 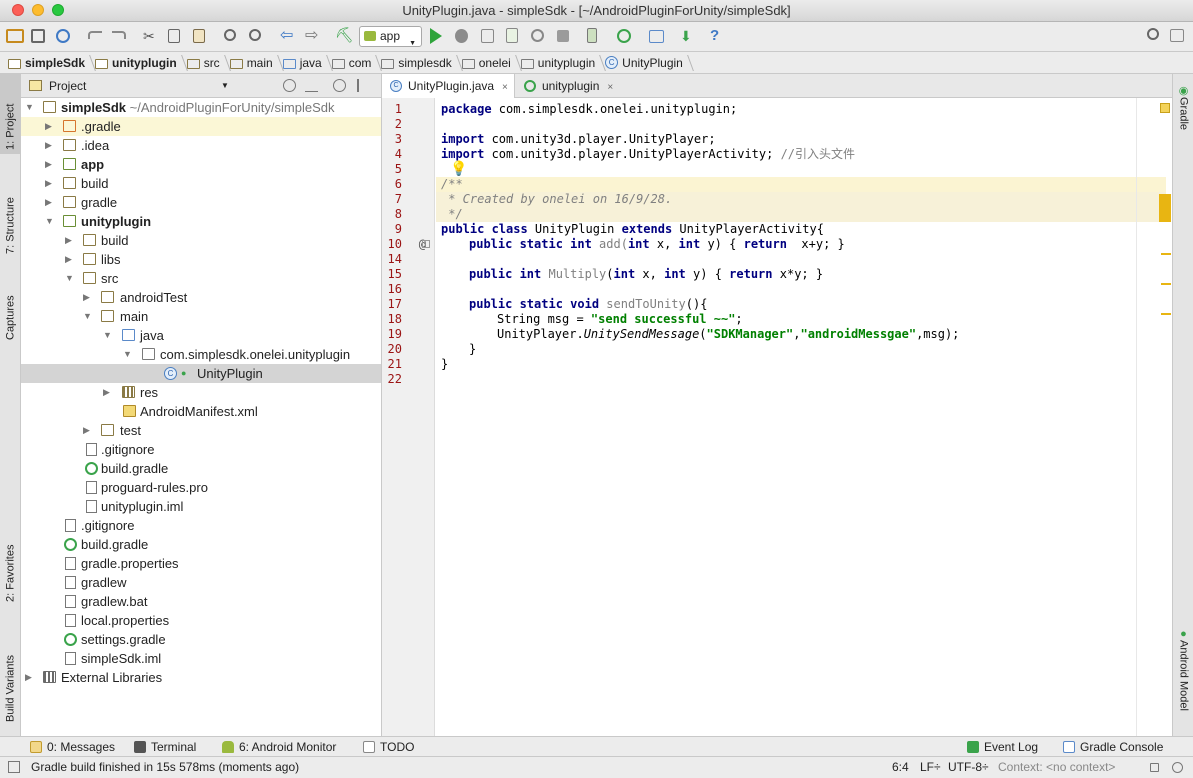 What do you see at coordinates (201, 145) in the screenshot?
I see `tree-row-idea: ▶ .idea` at bounding box center [201, 145].